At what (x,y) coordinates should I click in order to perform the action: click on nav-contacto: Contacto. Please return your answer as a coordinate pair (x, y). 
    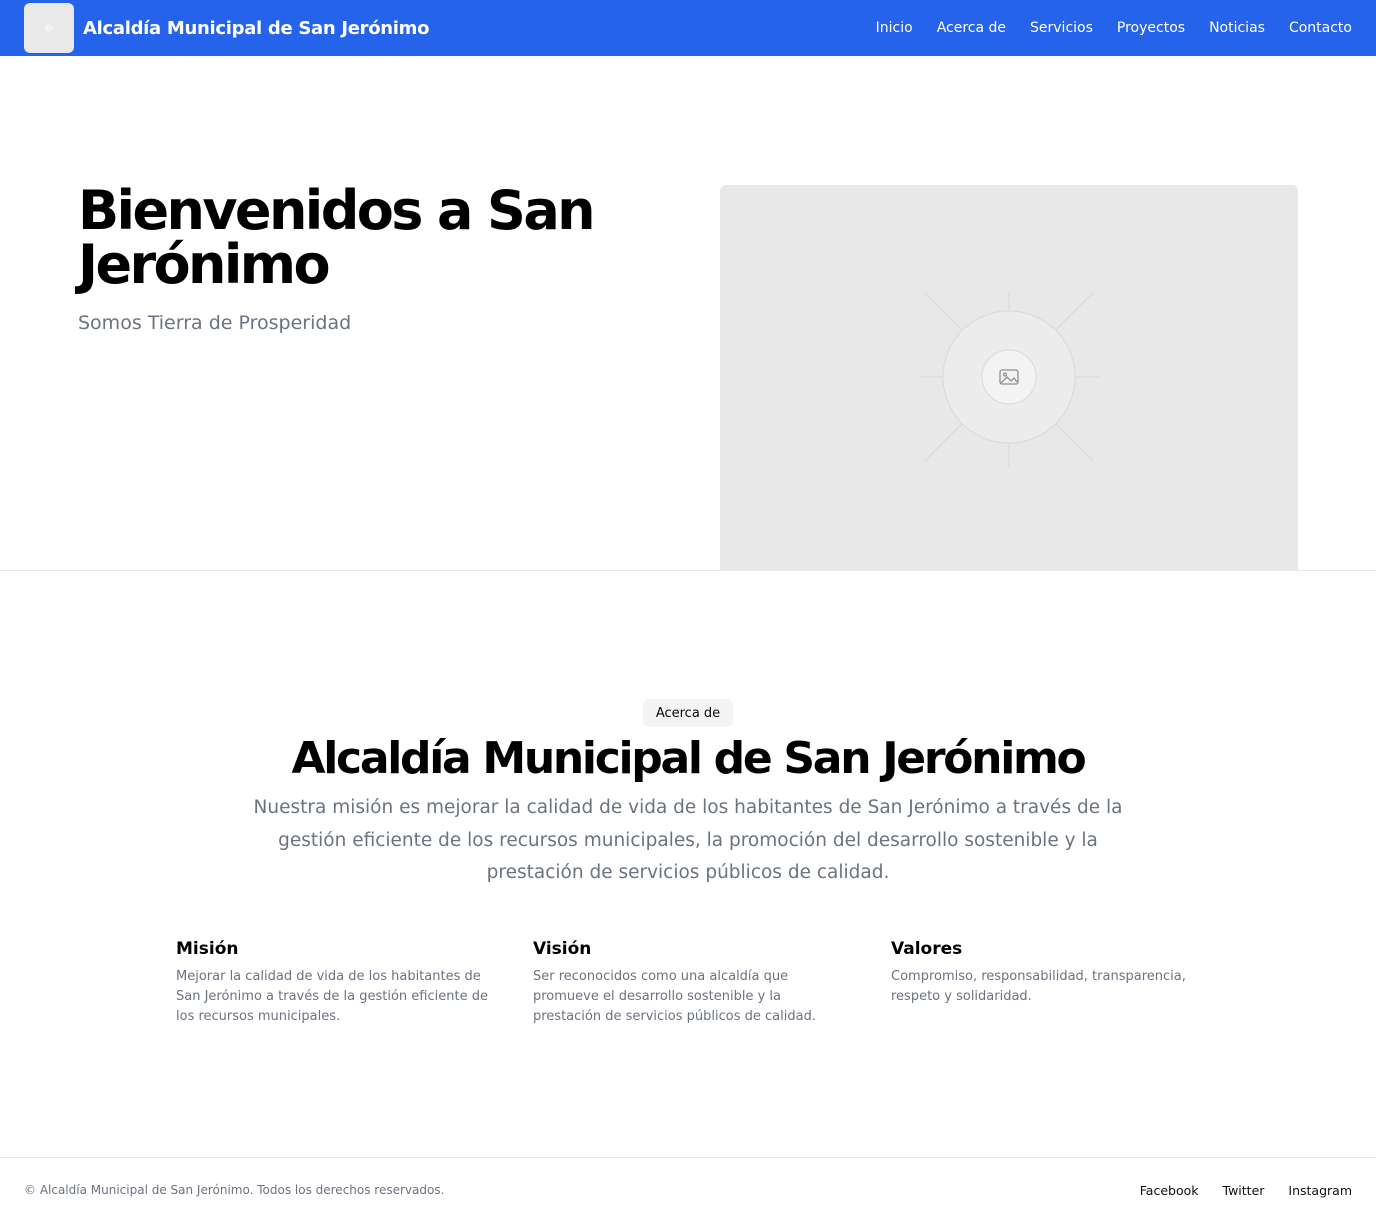
    Looking at the image, I should click on (1320, 28).